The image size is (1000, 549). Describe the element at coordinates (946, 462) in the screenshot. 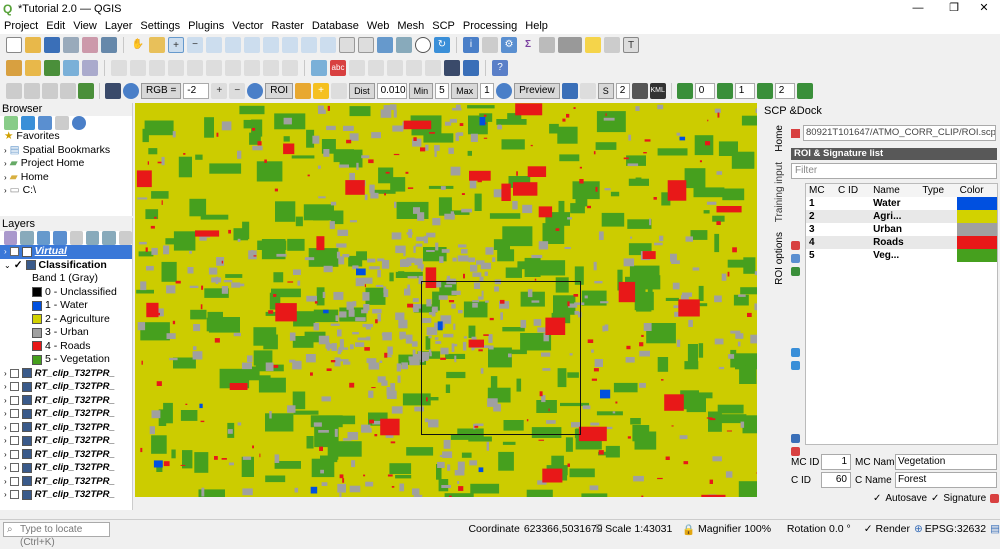

I see `mc-name-field: Vegetation` at that location.